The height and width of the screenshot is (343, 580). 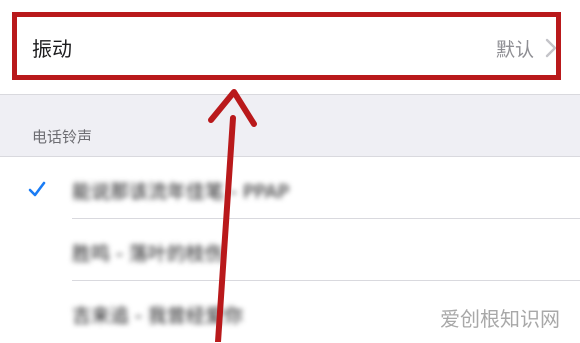 What do you see at coordinates (500, 319) in the screenshot?
I see `watermark: 爱创根知识网` at bounding box center [500, 319].